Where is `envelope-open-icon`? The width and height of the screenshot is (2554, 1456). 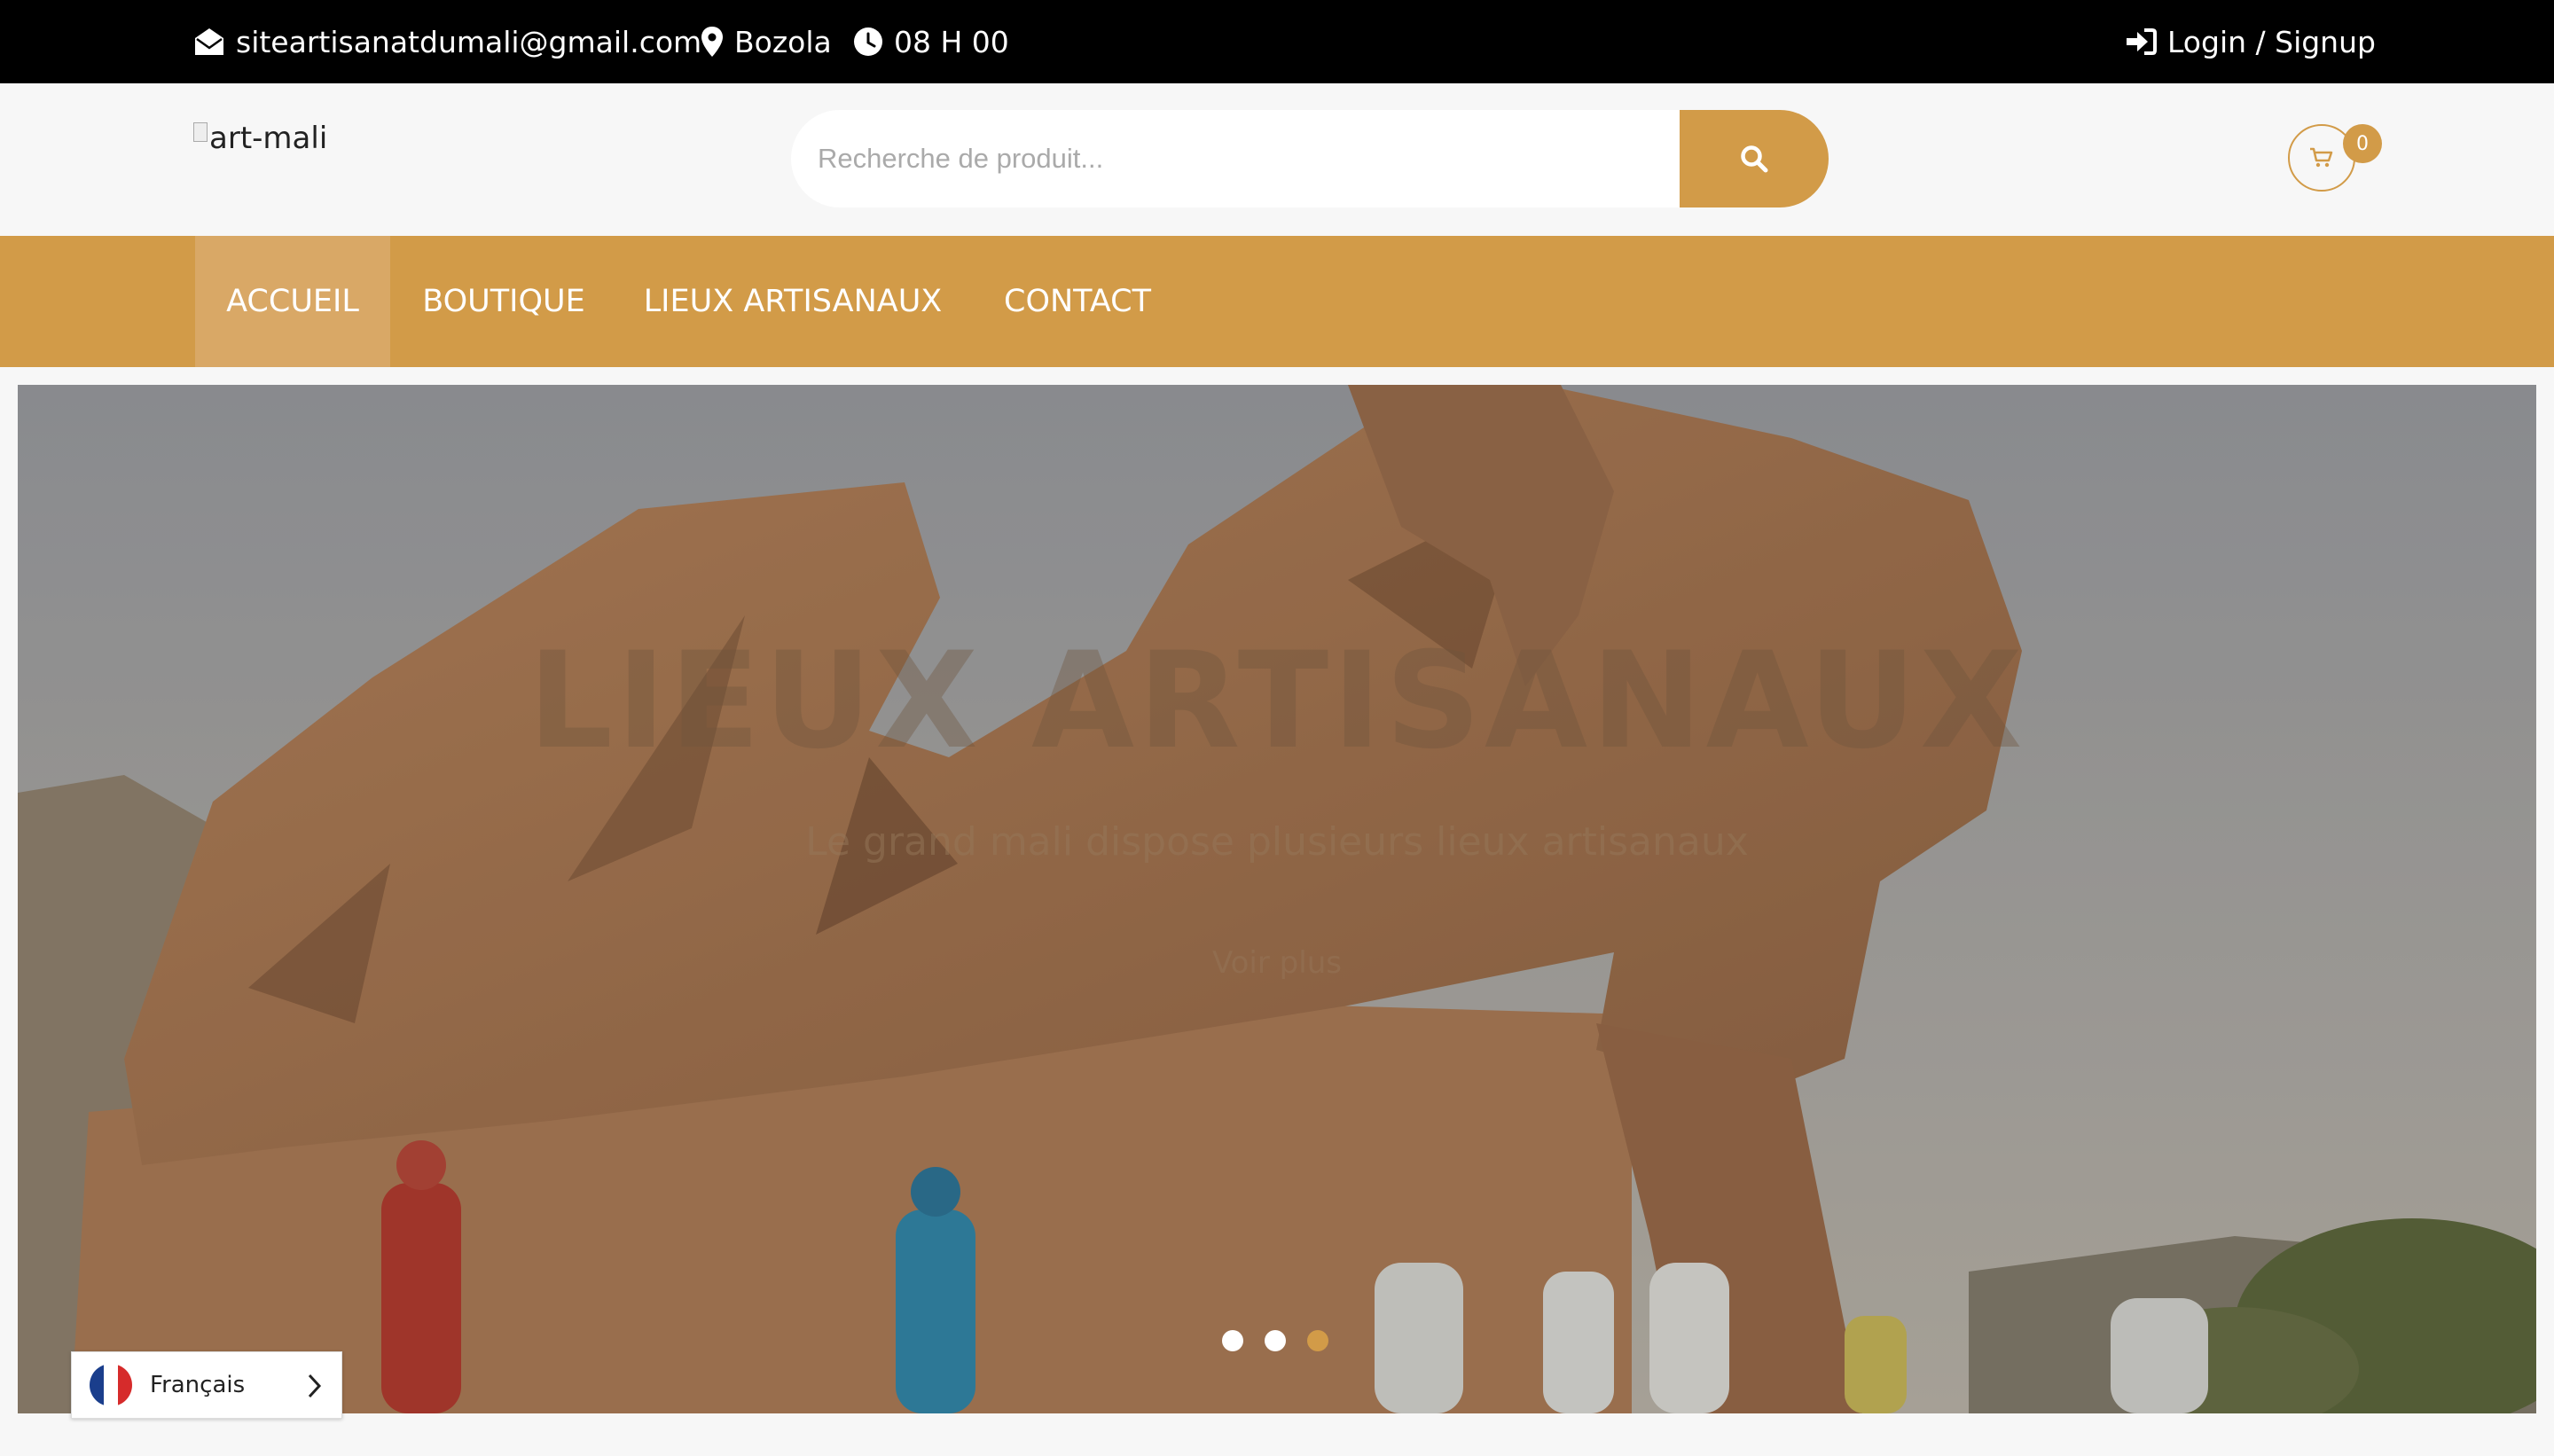
envelope-open-icon is located at coordinates (209, 41).